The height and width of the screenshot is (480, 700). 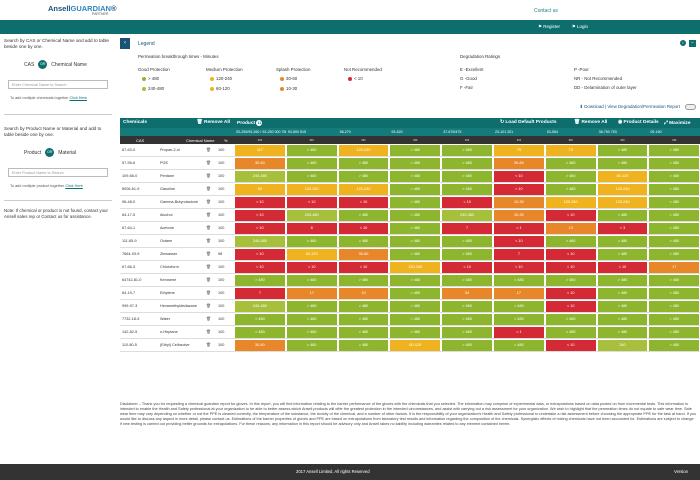 What do you see at coordinates (260, 132) in the screenshot?
I see `product-column-header: 93-250/93-260 / 93-250 000 780` at bounding box center [260, 132].